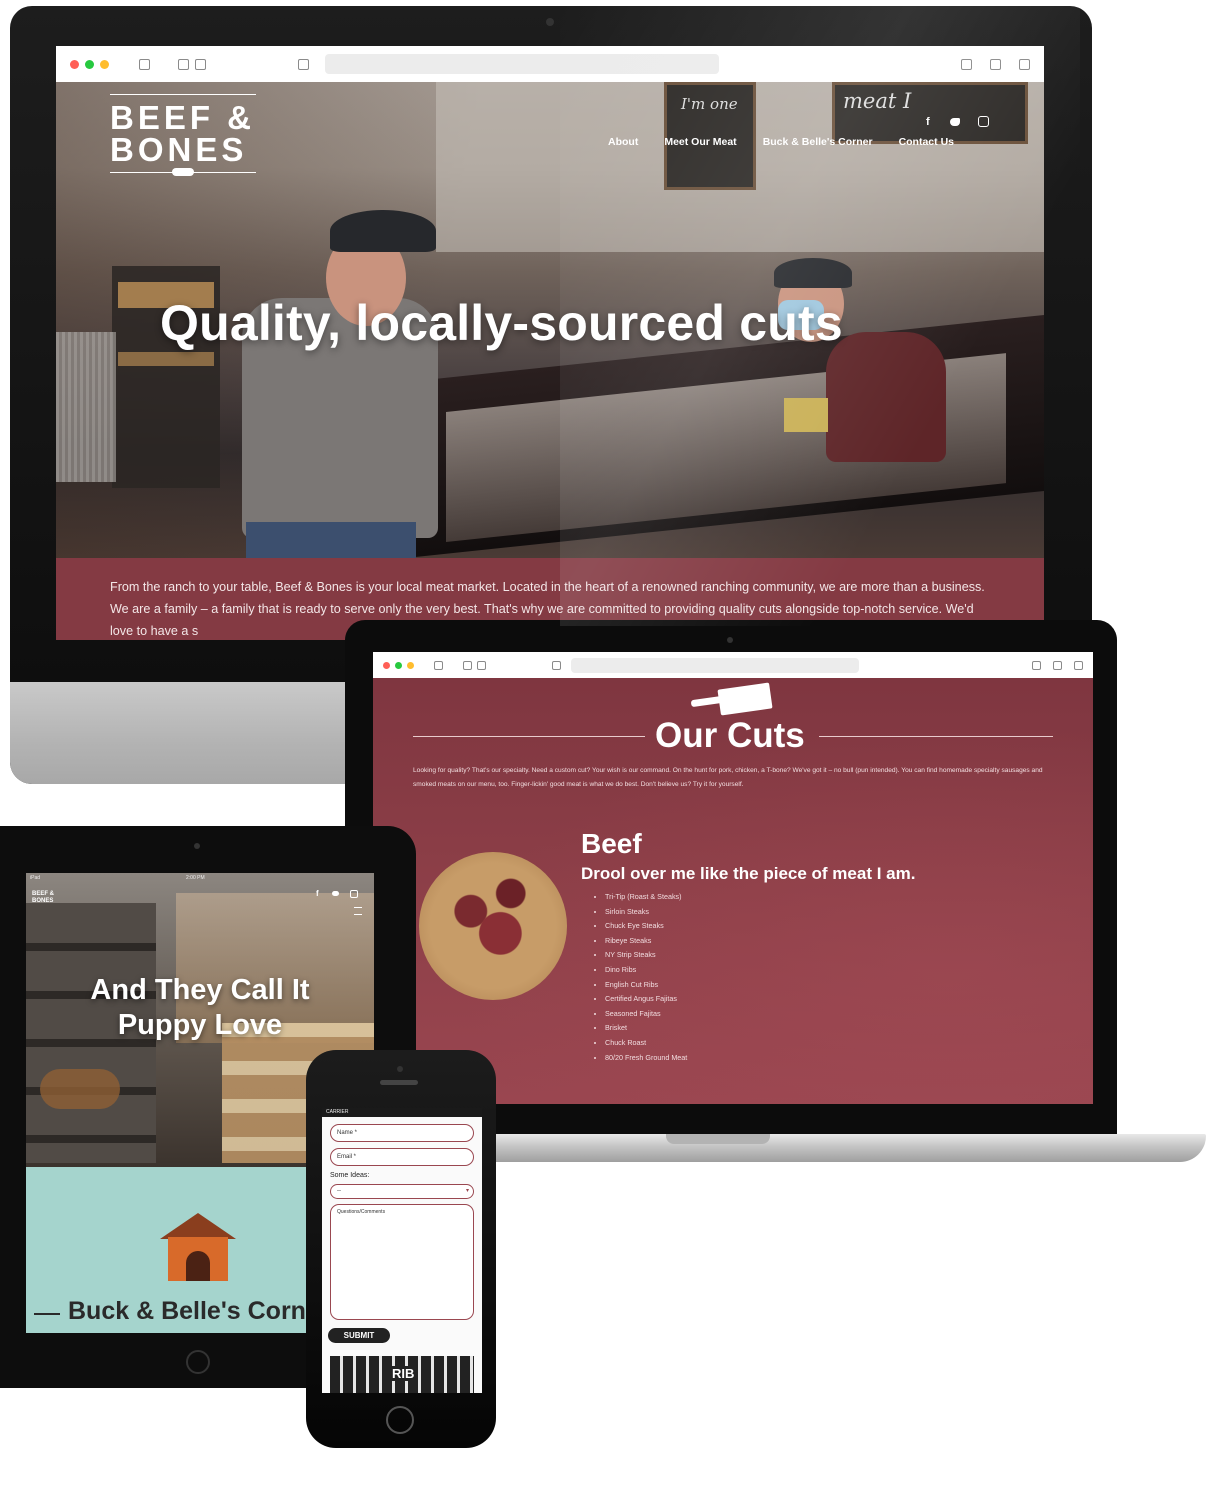 The height and width of the screenshot is (1509, 1214). Describe the element at coordinates (341, 894) in the screenshot. I see `ipad-social-links: f` at that location.